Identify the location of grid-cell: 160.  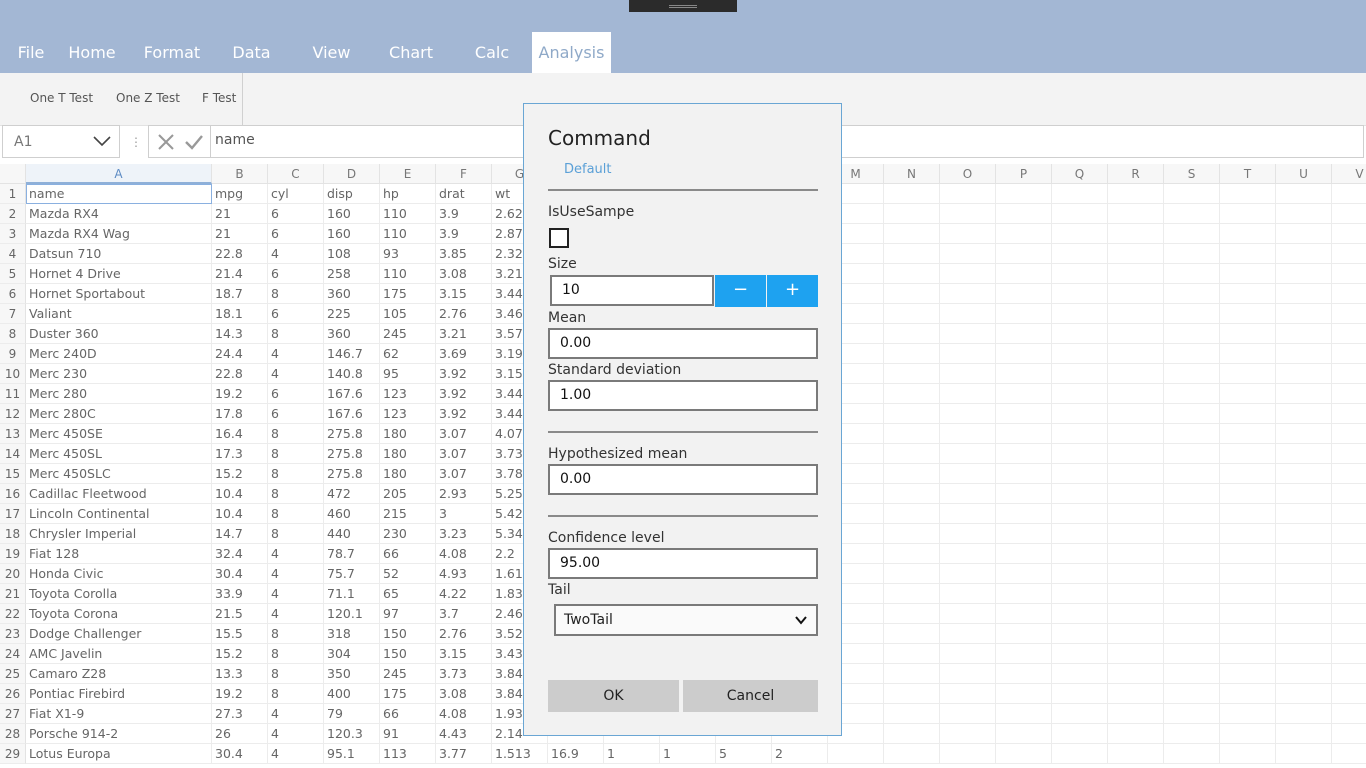
(352, 214).